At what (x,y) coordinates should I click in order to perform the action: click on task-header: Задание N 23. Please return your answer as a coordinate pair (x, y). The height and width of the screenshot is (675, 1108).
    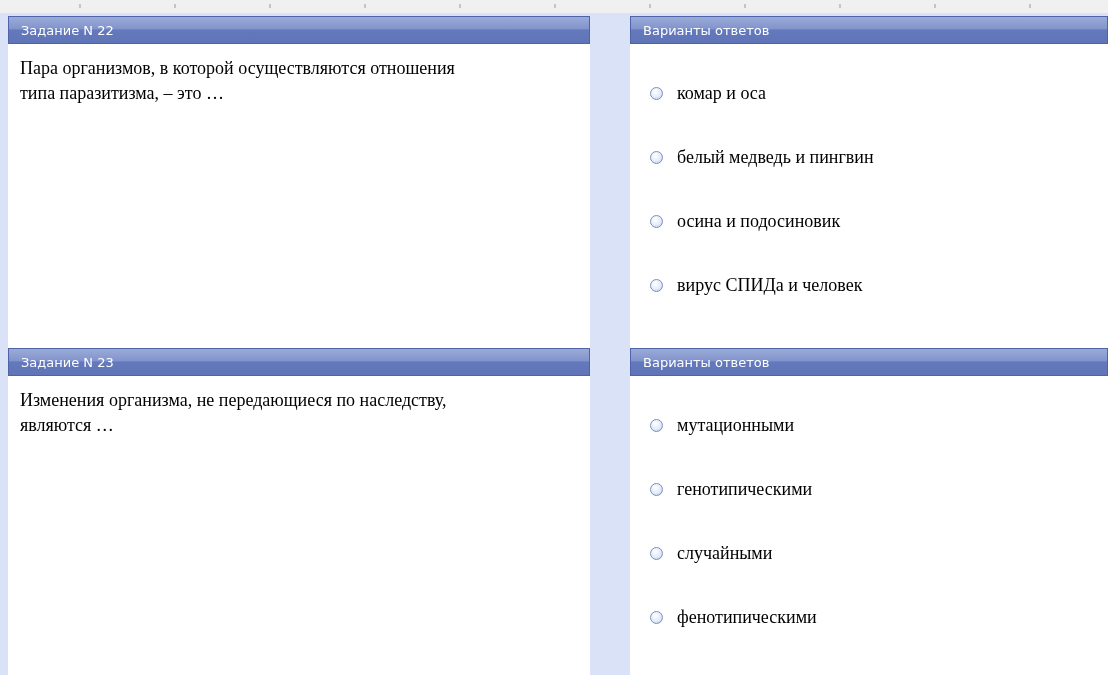
    Looking at the image, I should click on (299, 362).